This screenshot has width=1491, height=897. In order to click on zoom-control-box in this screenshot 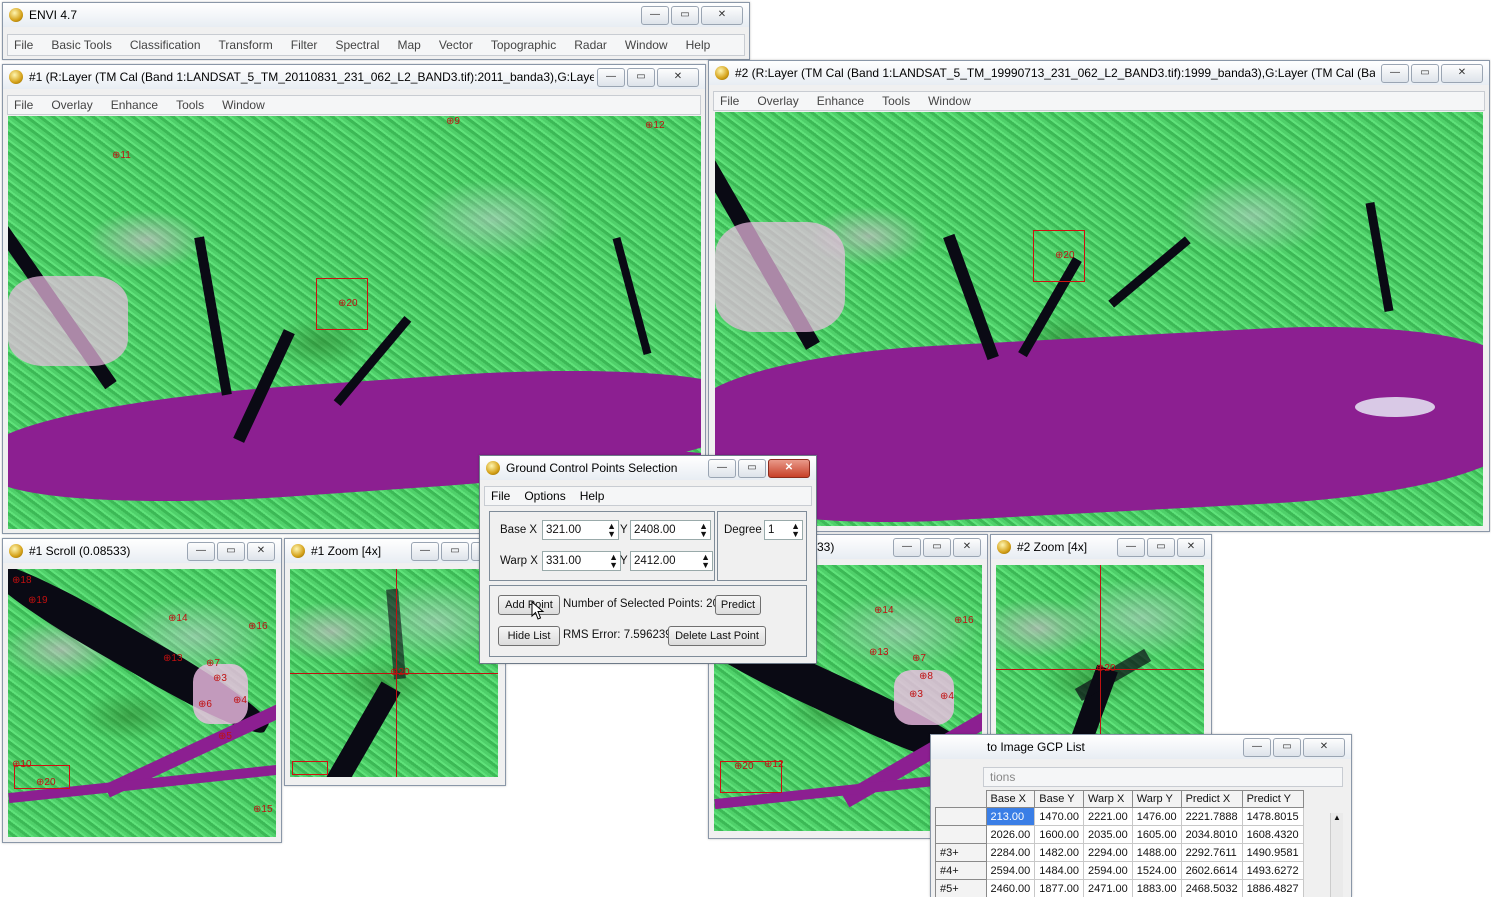, I will do `click(310, 768)`.